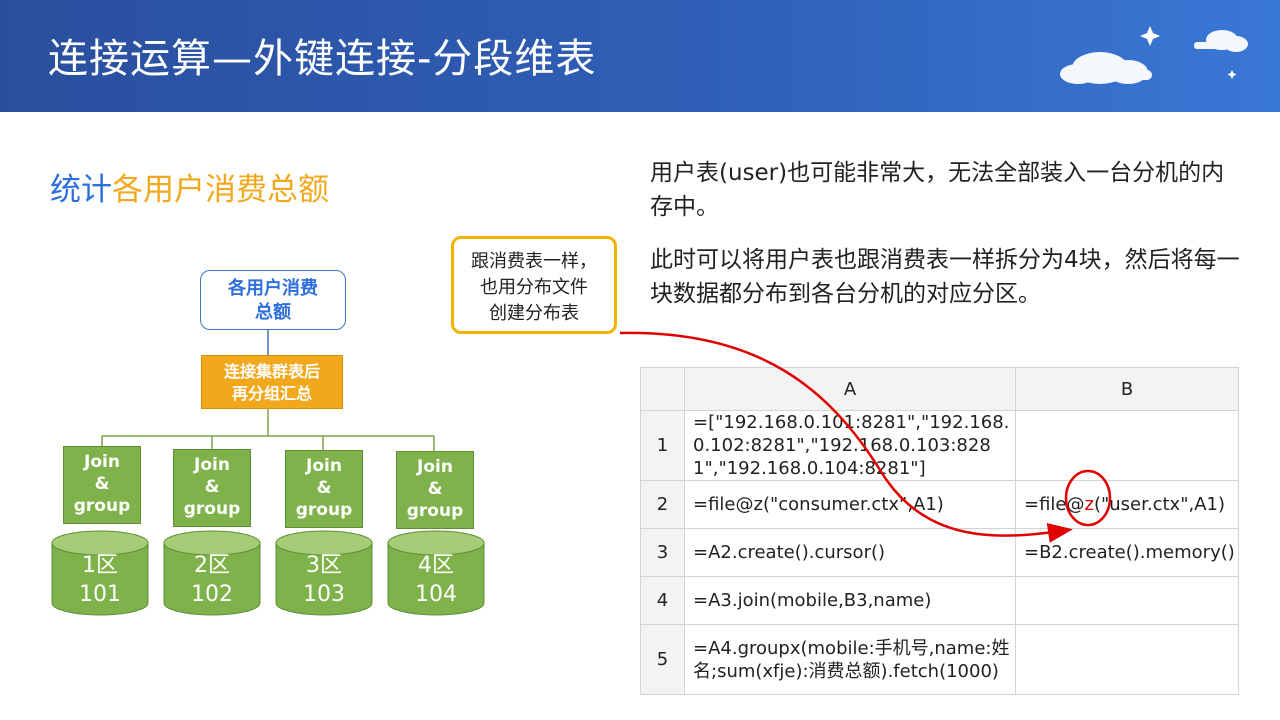  Describe the element at coordinates (662, 600) in the screenshot. I see `row-number: 4` at that location.